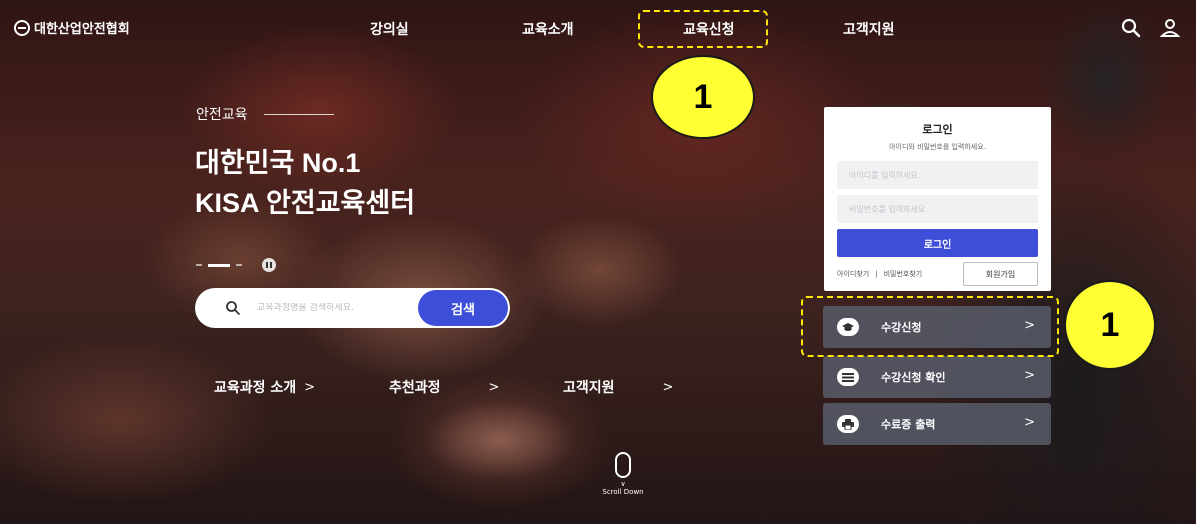 The image size is (1196, 524). What do you see at coordinates (389, 29) in the screenshot?
I see `nav-classroom: 강의실` at bounding box center [389, 29].